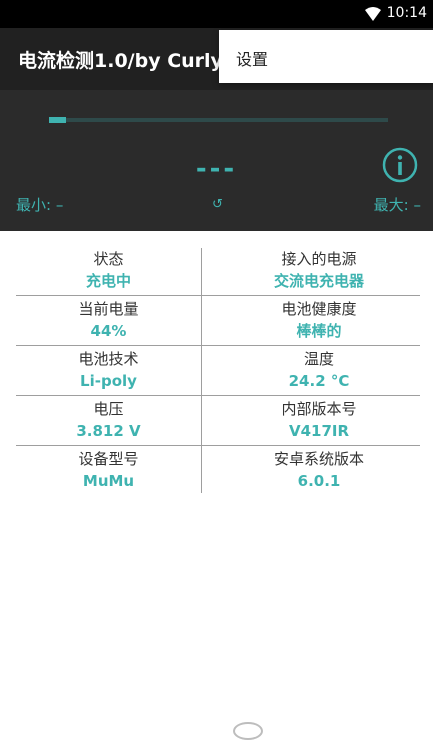 The width and height of the screenshot is (433, 740). Describe the element at coordinates (57, 120) in the screenshot. I see `current-progress-fill` at that location.